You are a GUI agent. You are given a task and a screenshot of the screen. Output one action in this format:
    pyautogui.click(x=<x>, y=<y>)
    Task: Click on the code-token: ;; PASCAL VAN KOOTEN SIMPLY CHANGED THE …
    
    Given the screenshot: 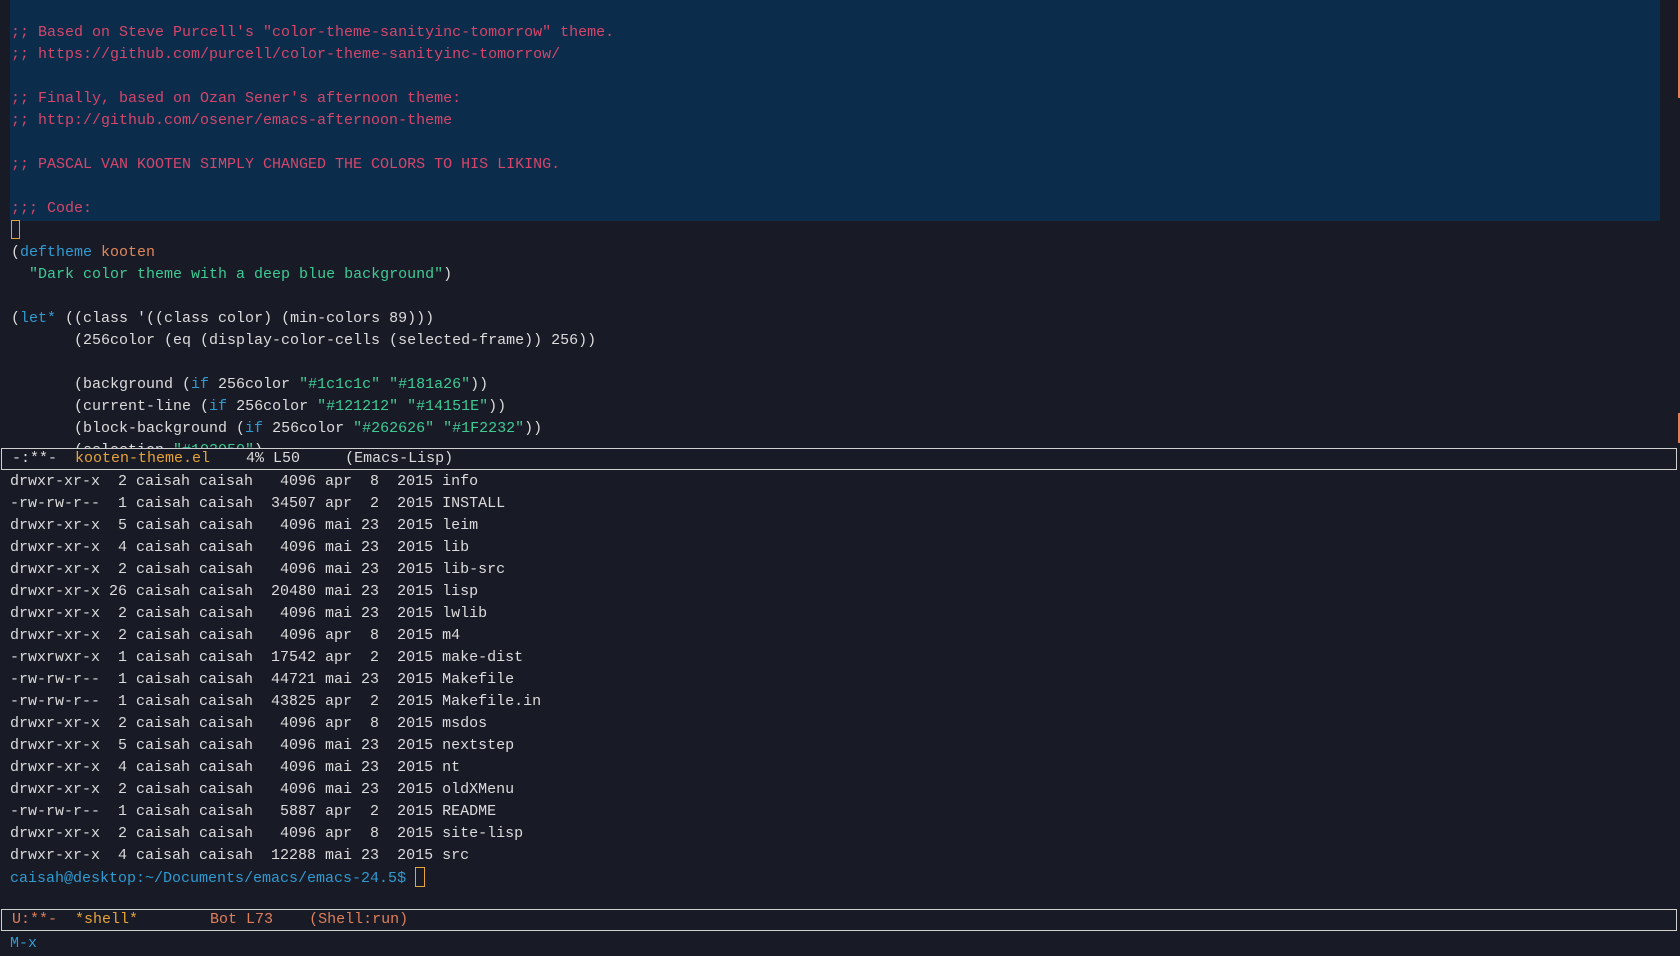 What is the action you would take?
    pyautogui.click(x=286, y=164)
    